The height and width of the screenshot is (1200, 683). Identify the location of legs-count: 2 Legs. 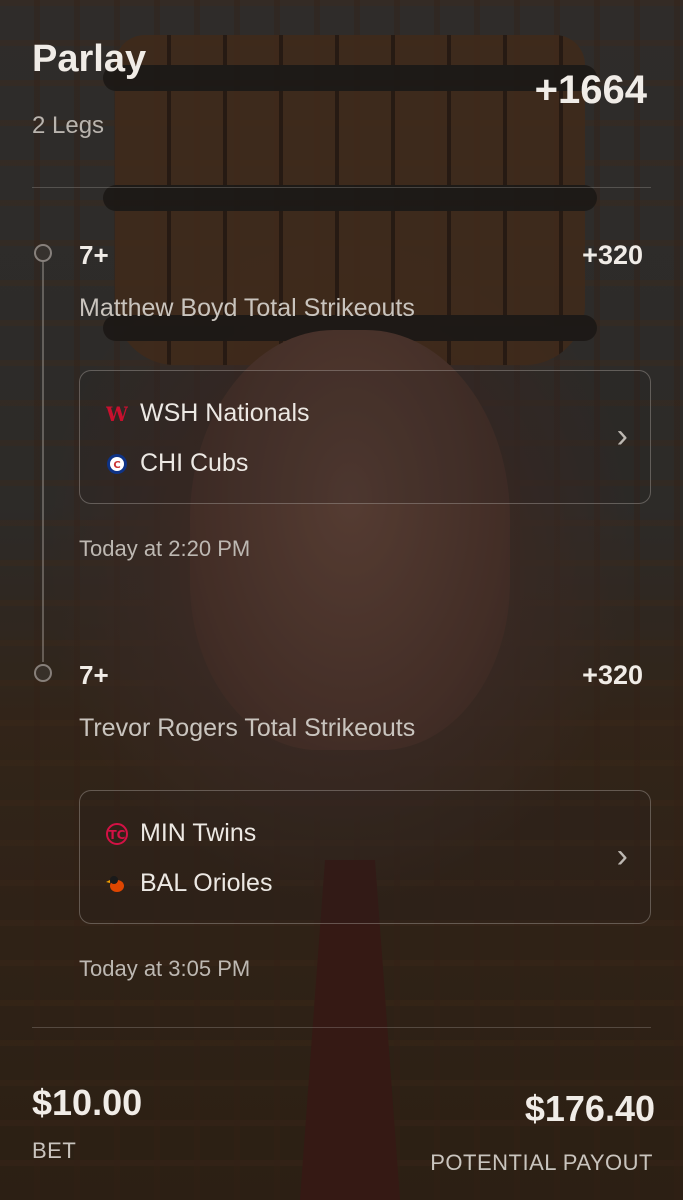
(68, 125).